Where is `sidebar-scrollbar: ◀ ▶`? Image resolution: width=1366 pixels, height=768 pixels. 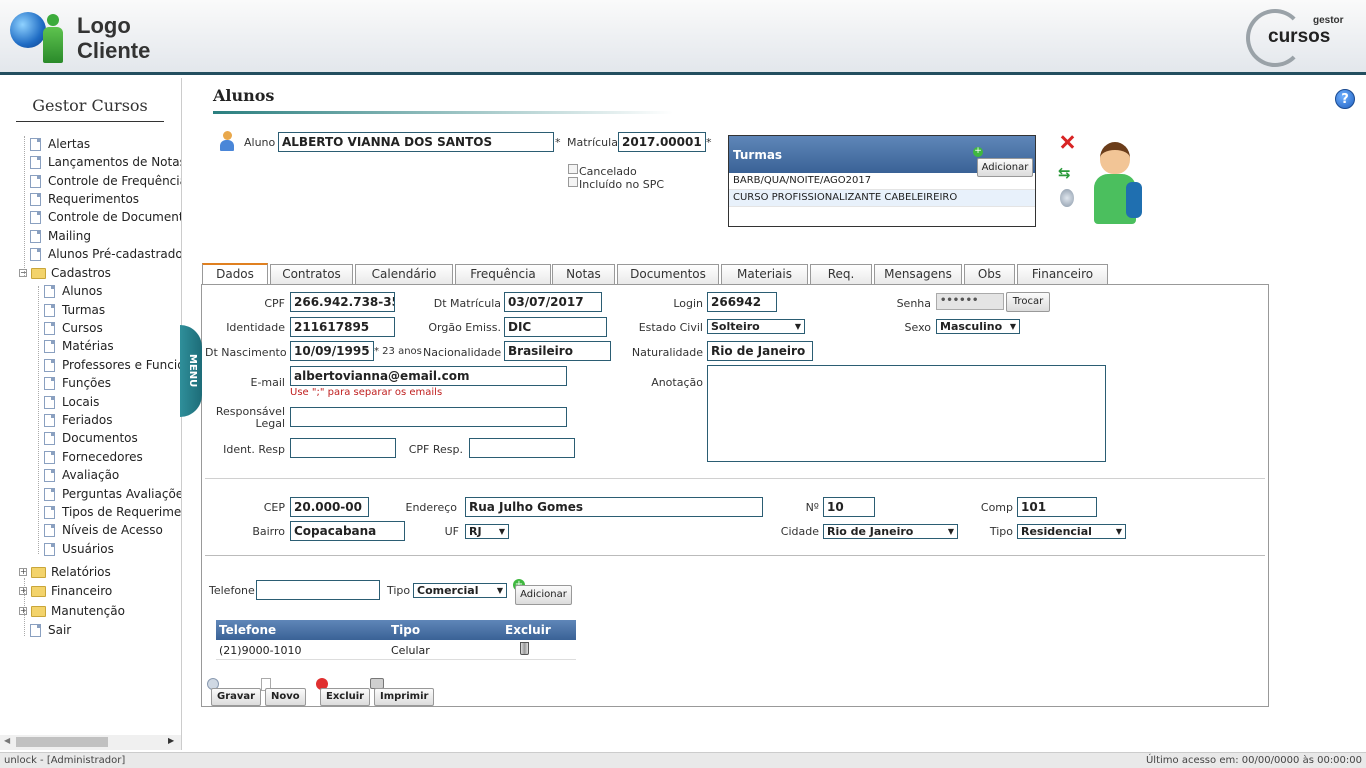
sidebar-scrollbar: ◀ ▶ is located at coordinates (90, 742).